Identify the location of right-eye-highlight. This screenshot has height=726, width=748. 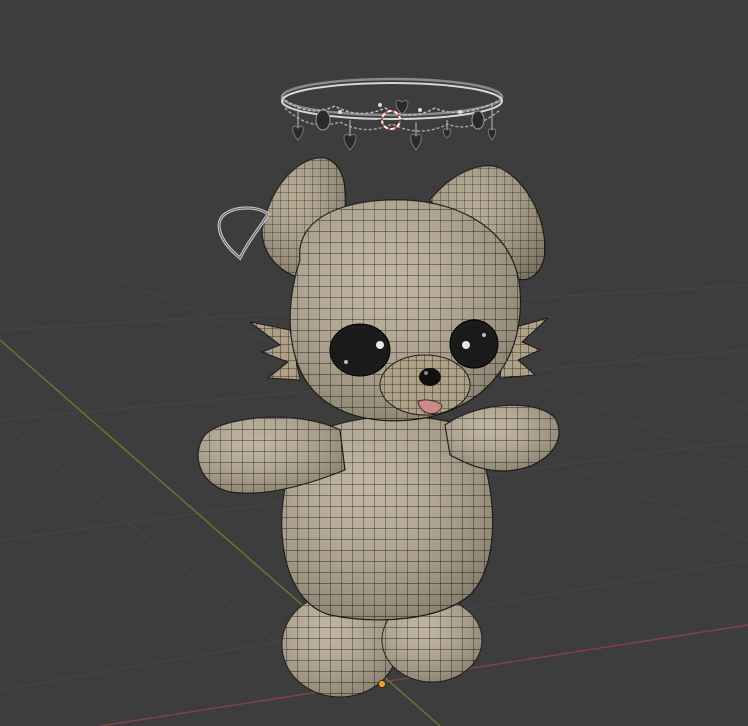
(466, 345).